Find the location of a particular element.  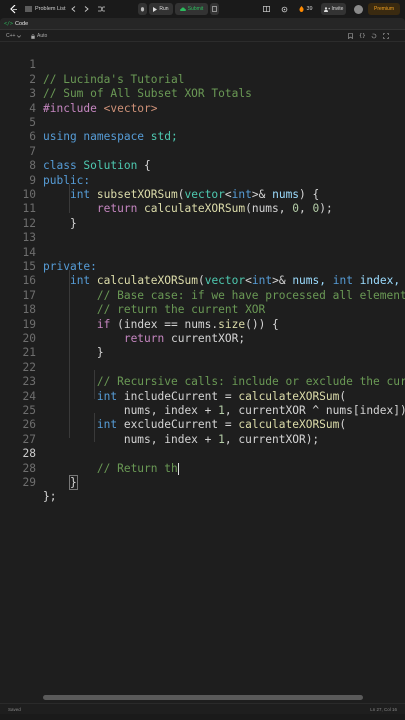

code-token: }; is located at coordinates (50, 497).